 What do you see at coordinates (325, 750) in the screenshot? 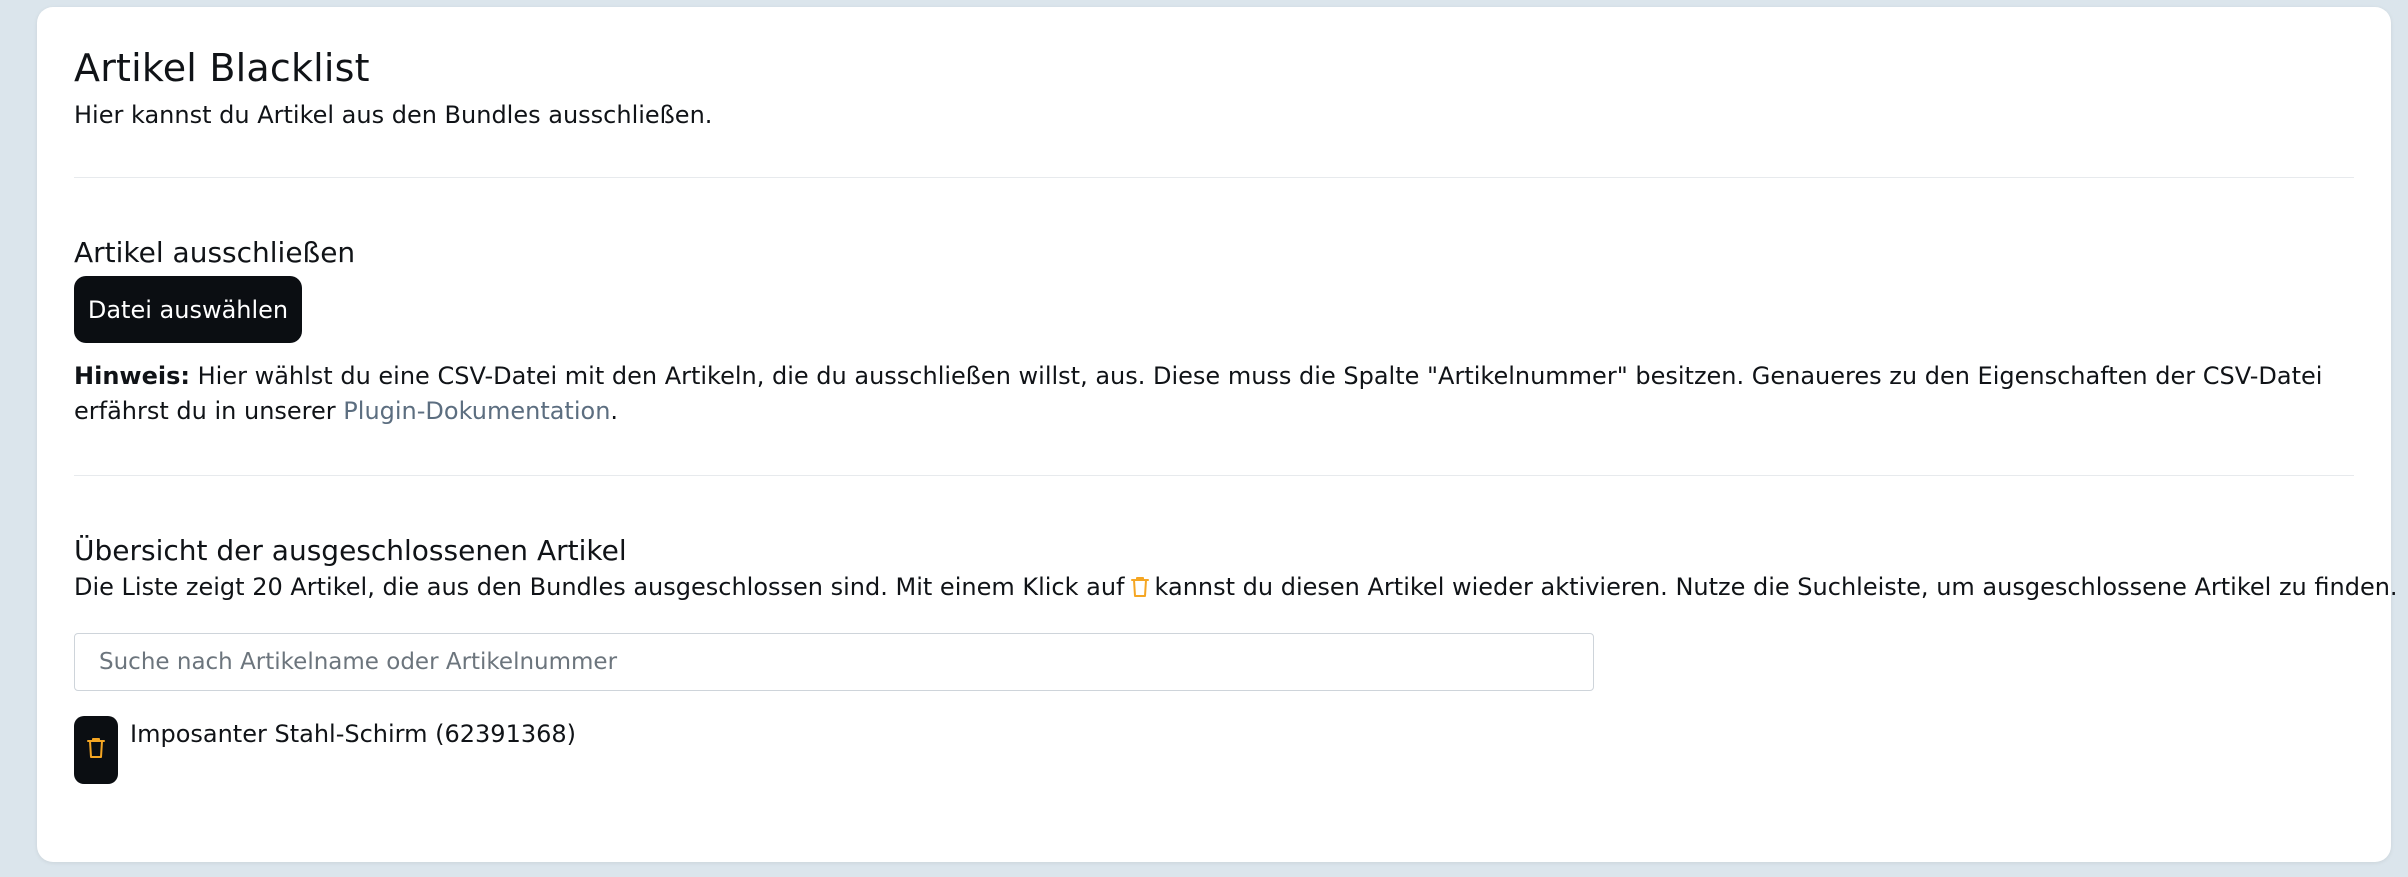
I see `list-item: Imposanter Stahl-Schirm (62391368)` at bounding box center [325, 750].